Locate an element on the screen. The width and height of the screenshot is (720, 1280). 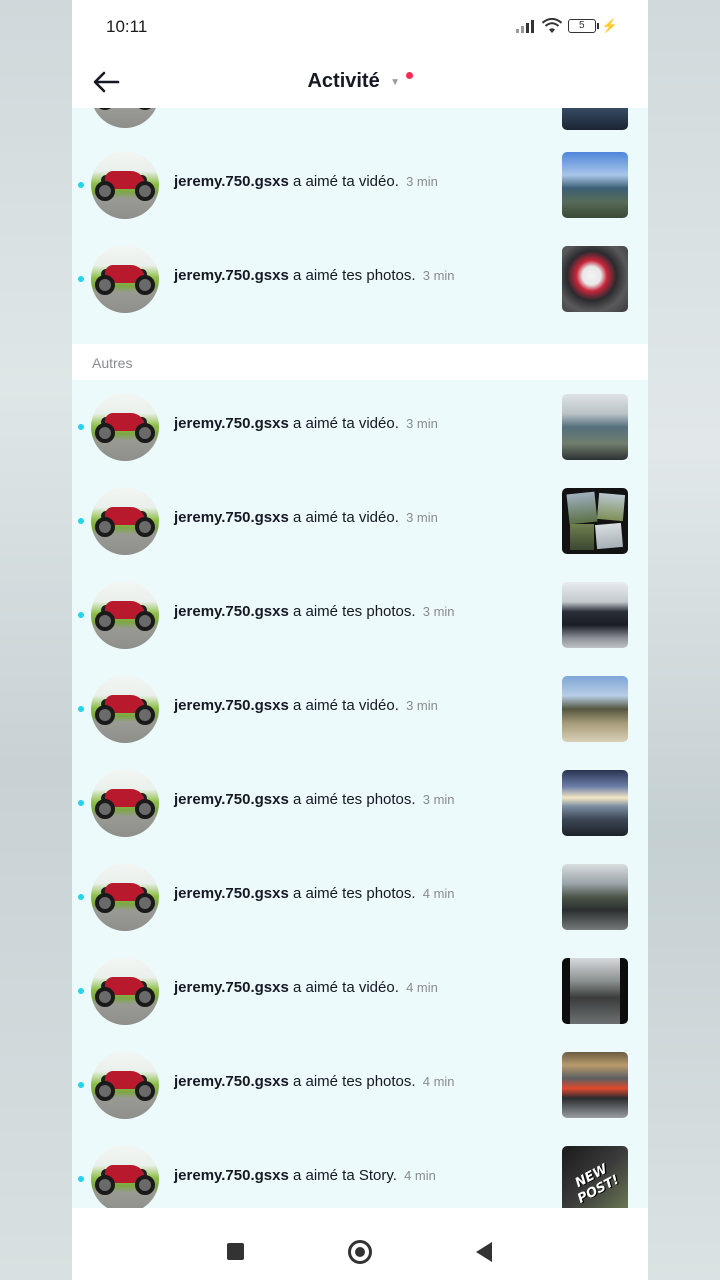
header: Activité ▼ is located at coordinates (360, 82).